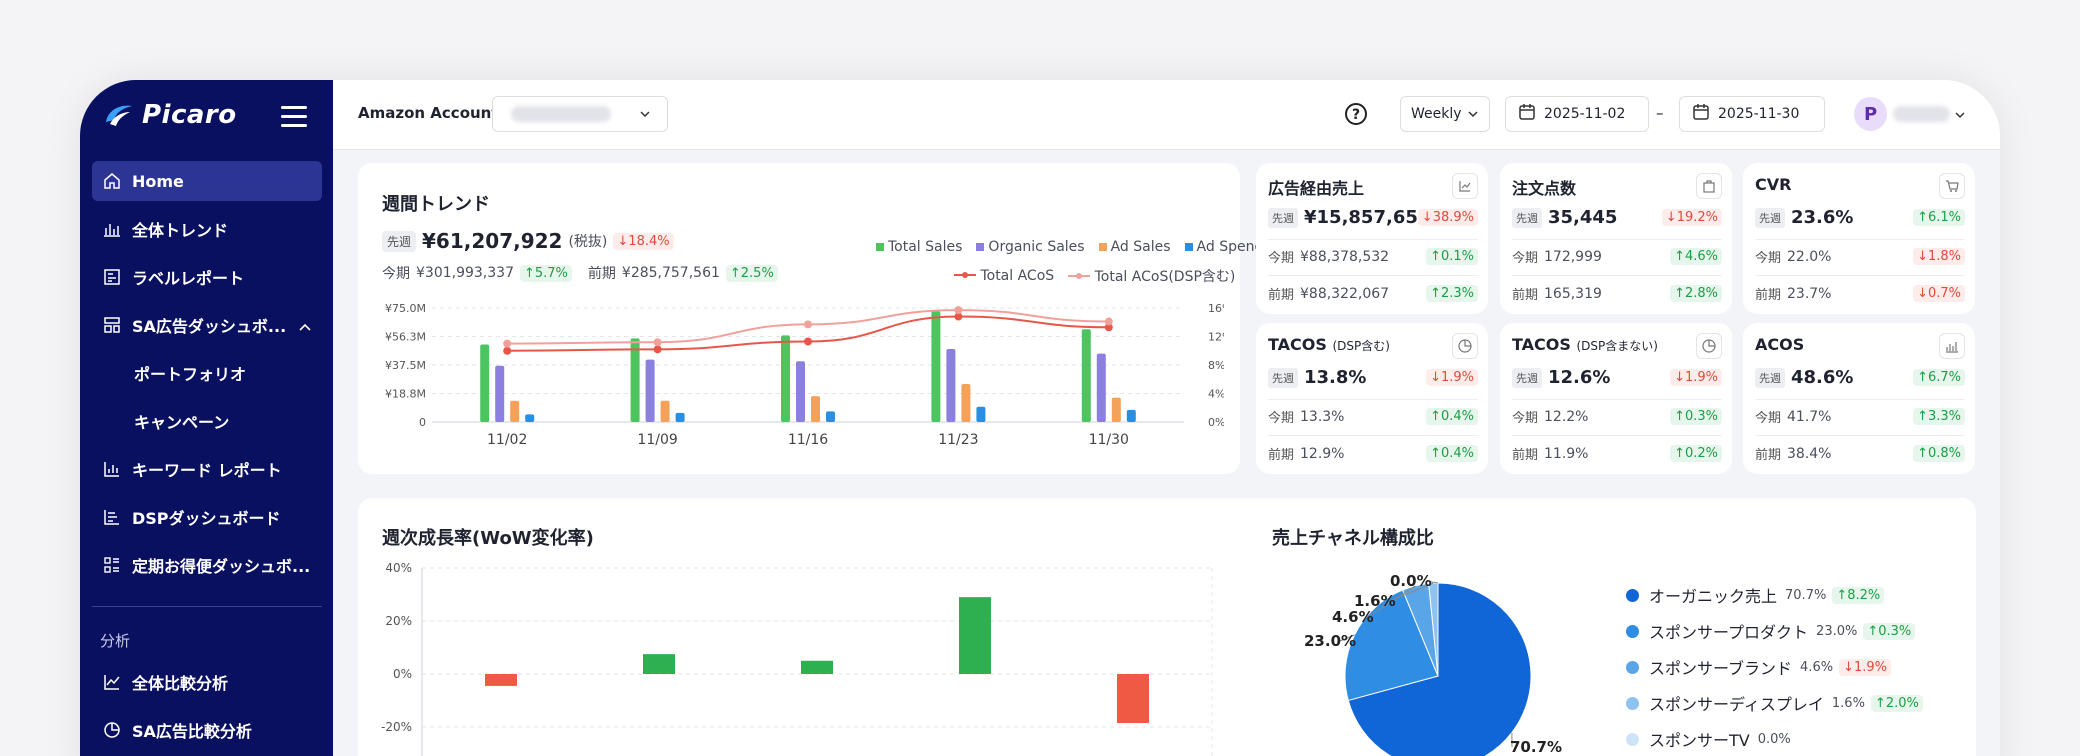 This screenshot has height=756, width=2080. Describe the element at coordinates (119, 115) in the screenshot. I see `picaro-logo-icon` at that location.